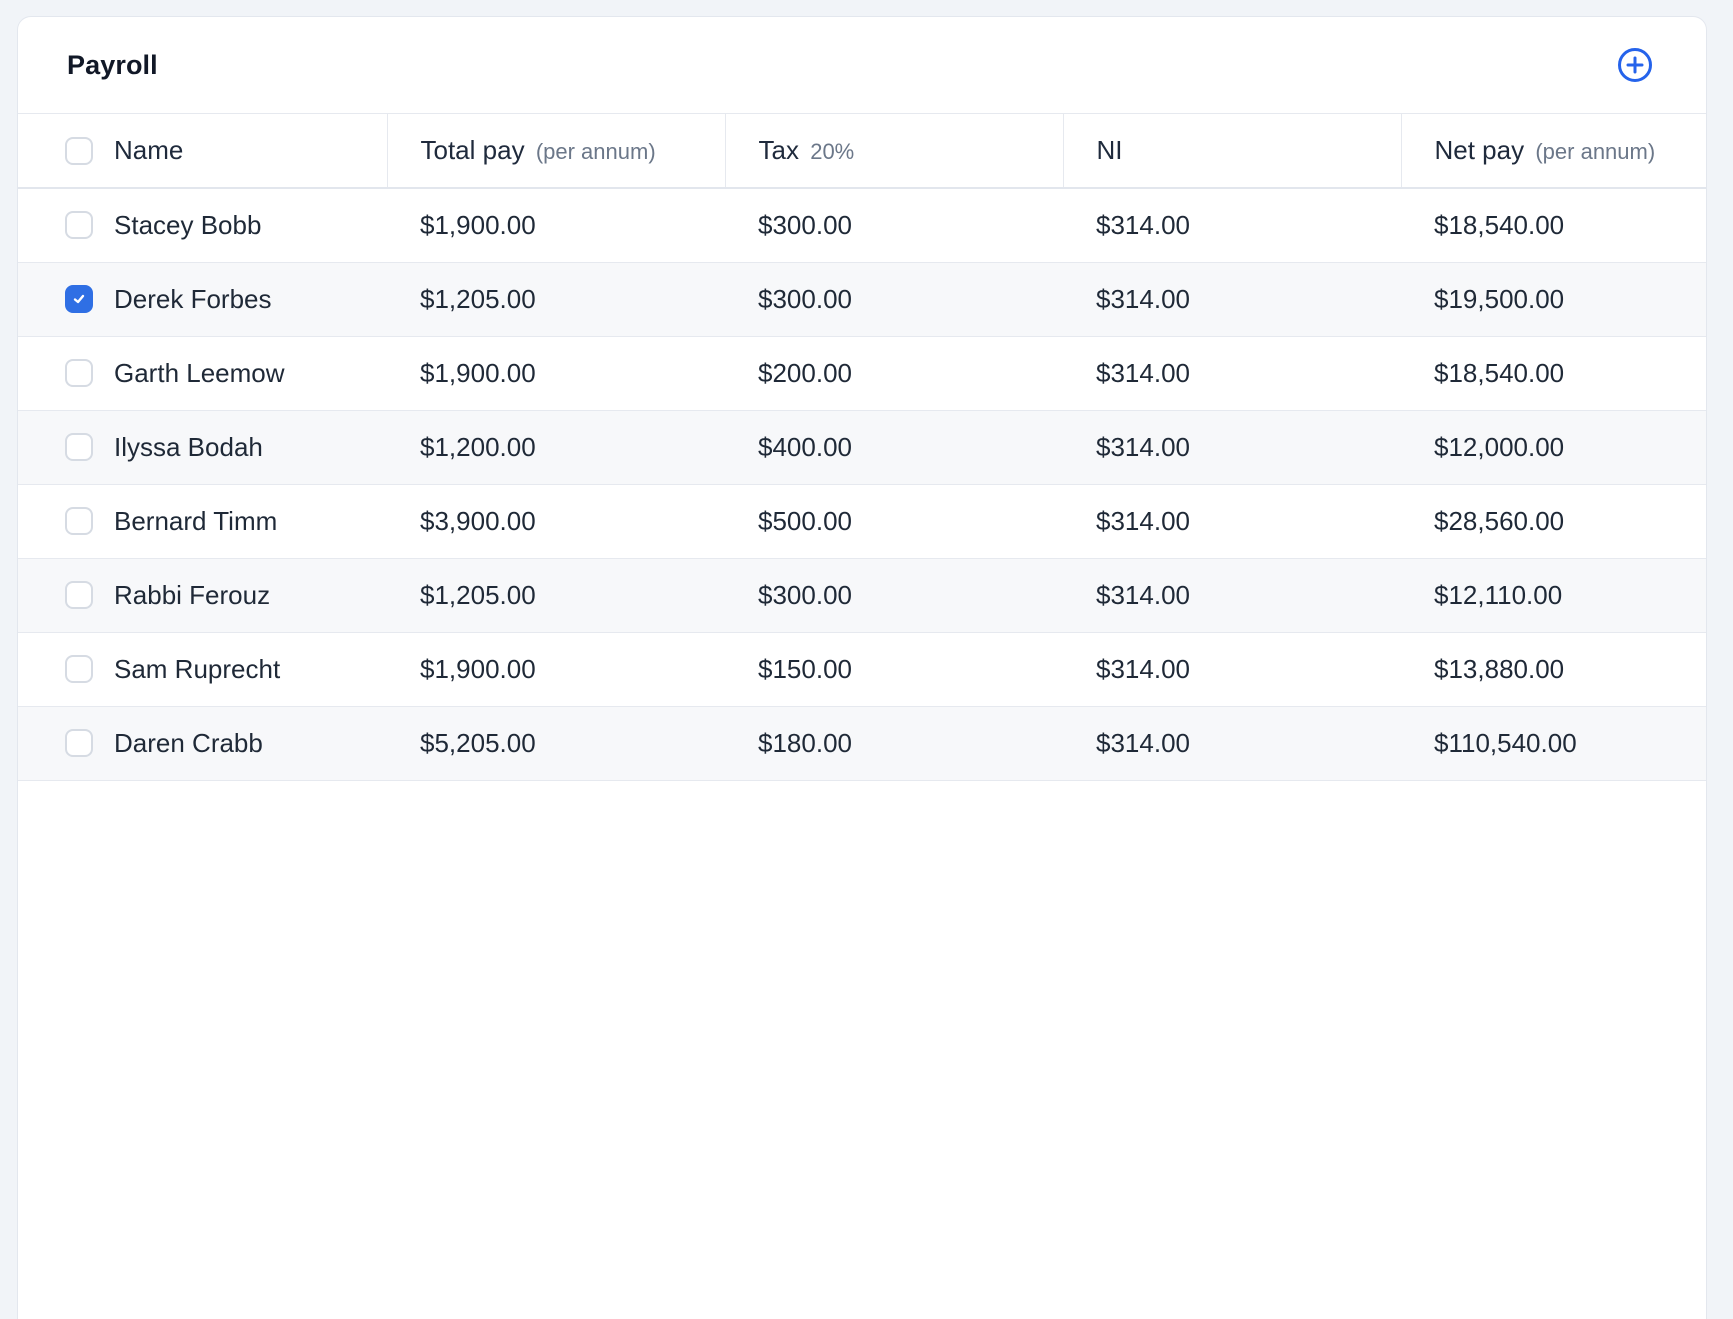  I want to click on cell-net-pay: $19,500.00, so click(1553, 299).